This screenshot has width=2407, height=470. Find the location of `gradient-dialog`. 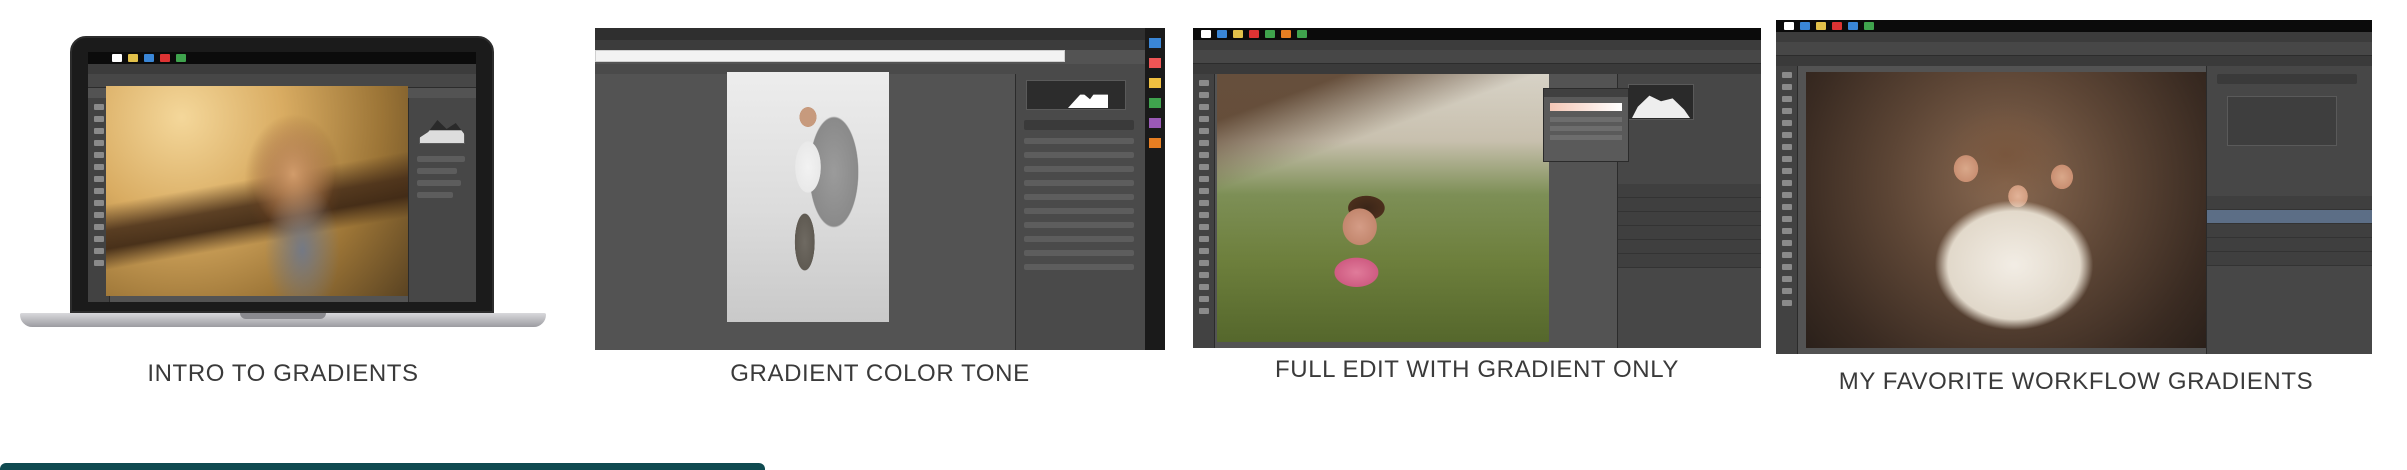

gradient-dialog is located at coordinates (1586, 125).